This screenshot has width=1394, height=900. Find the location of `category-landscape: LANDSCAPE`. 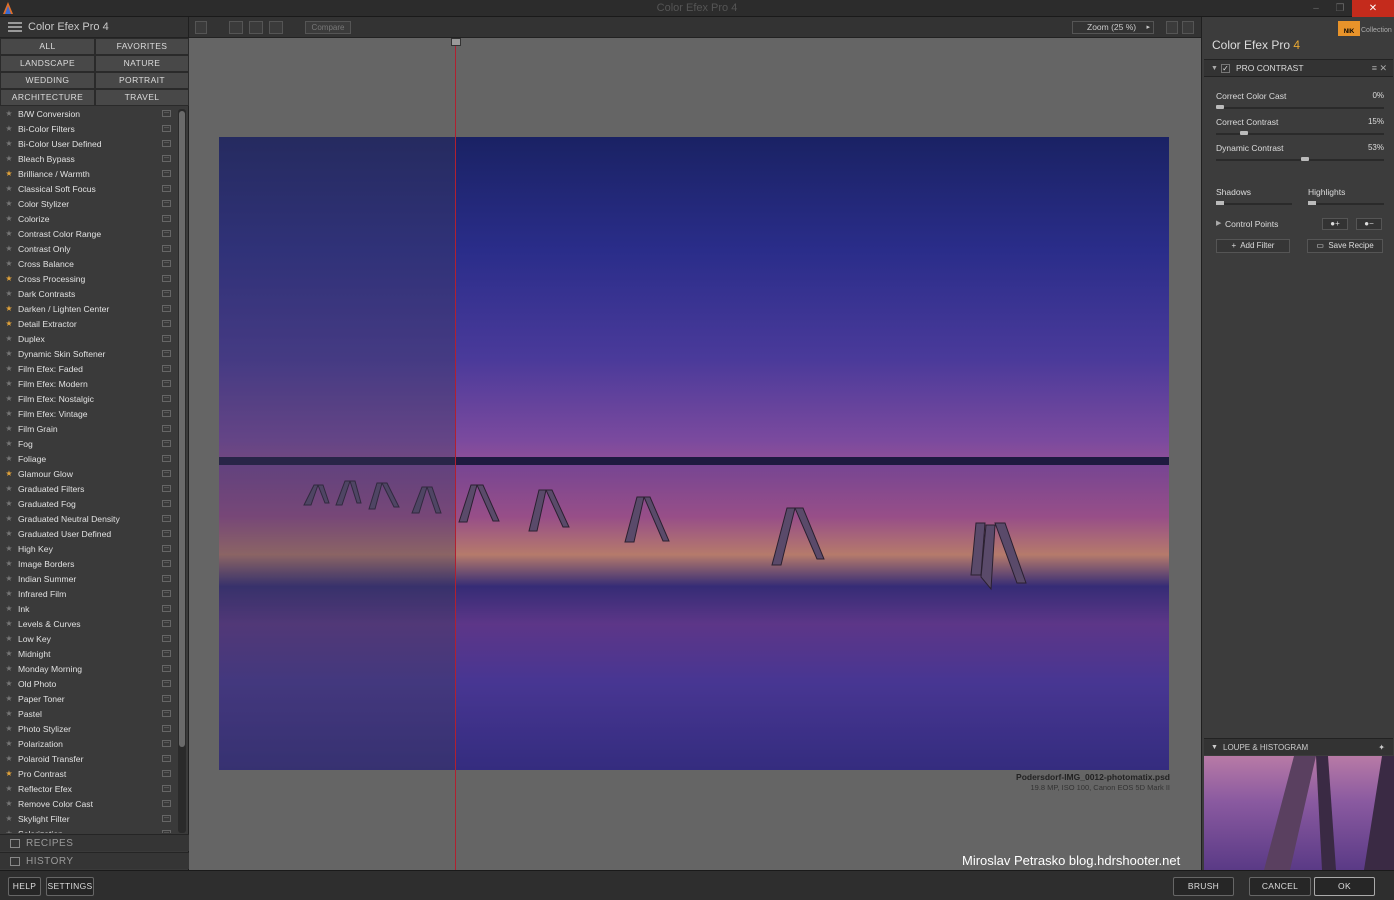

category-landscape: LANDSCAPE is located at coordinates (47, 63).